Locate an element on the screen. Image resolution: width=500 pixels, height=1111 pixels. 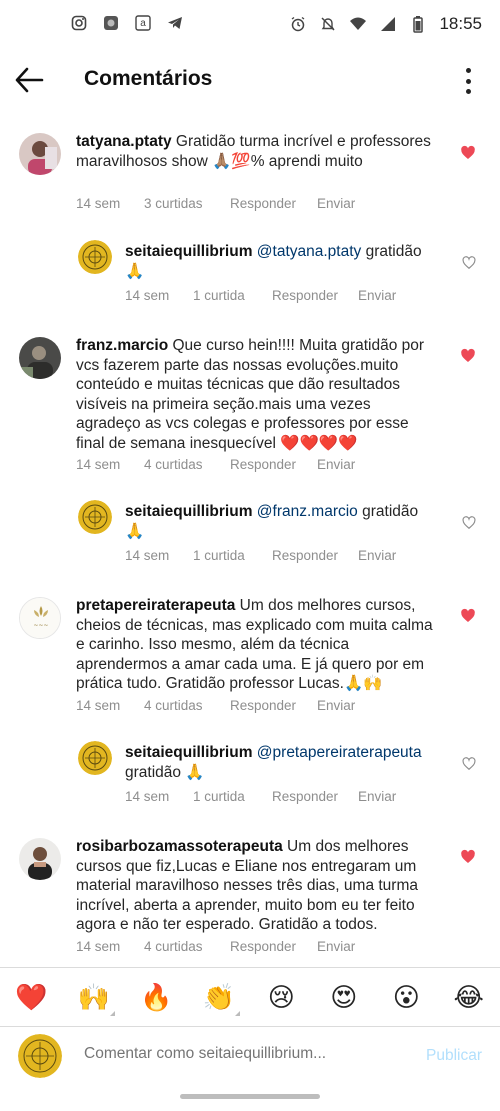
likes-count: 3 curtidas is located at coordinates (187, 203).